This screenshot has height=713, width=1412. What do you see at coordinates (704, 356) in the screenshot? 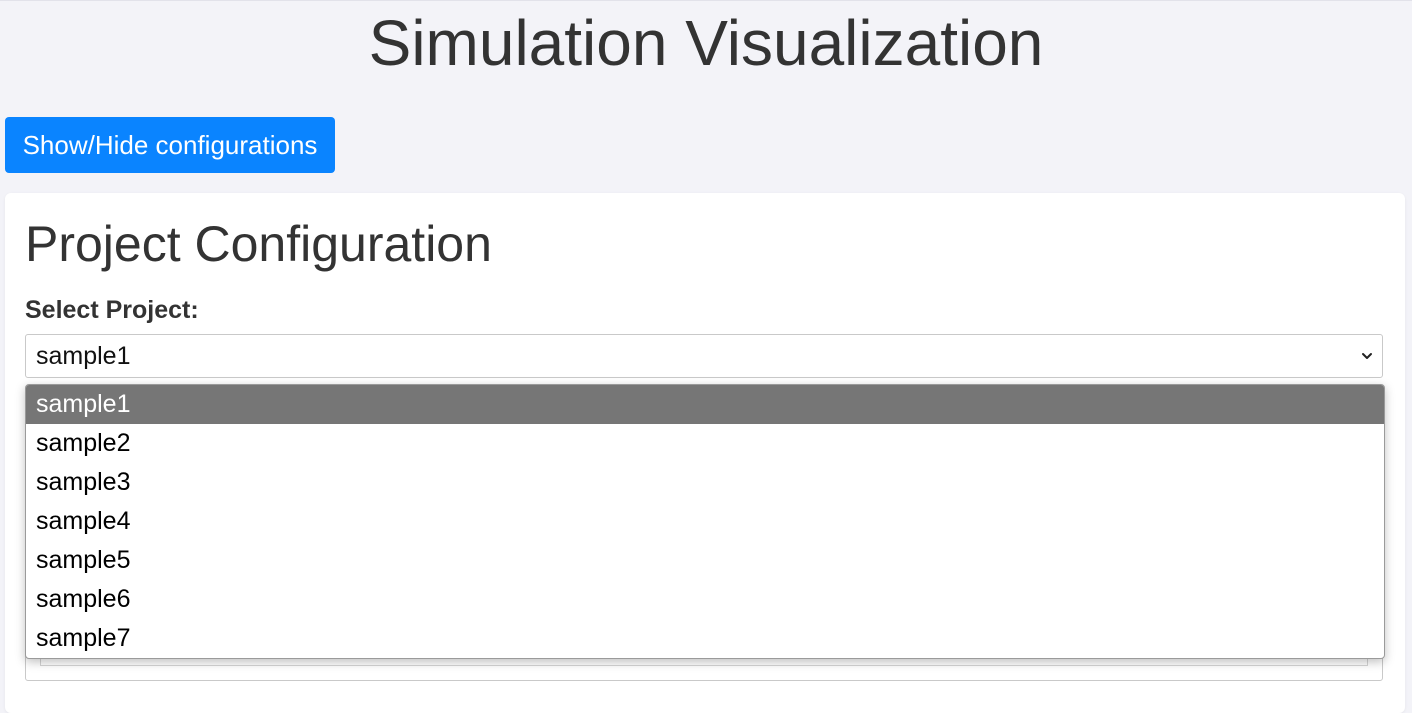
I see `project-select: sample1` at bounding box center [704, 356].